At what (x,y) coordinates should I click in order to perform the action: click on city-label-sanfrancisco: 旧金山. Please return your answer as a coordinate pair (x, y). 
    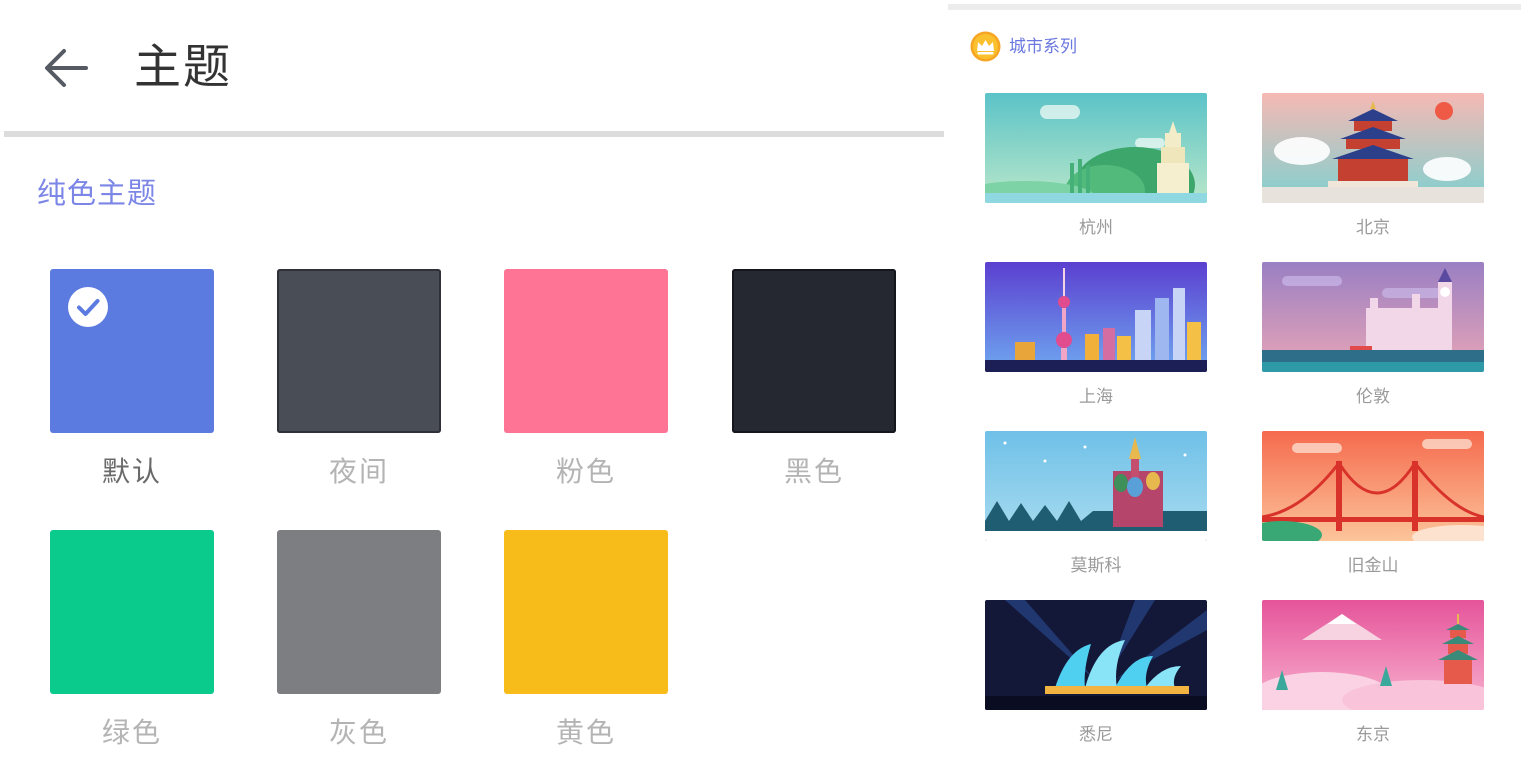
    Looking at the image, I should click on (1373, 566).